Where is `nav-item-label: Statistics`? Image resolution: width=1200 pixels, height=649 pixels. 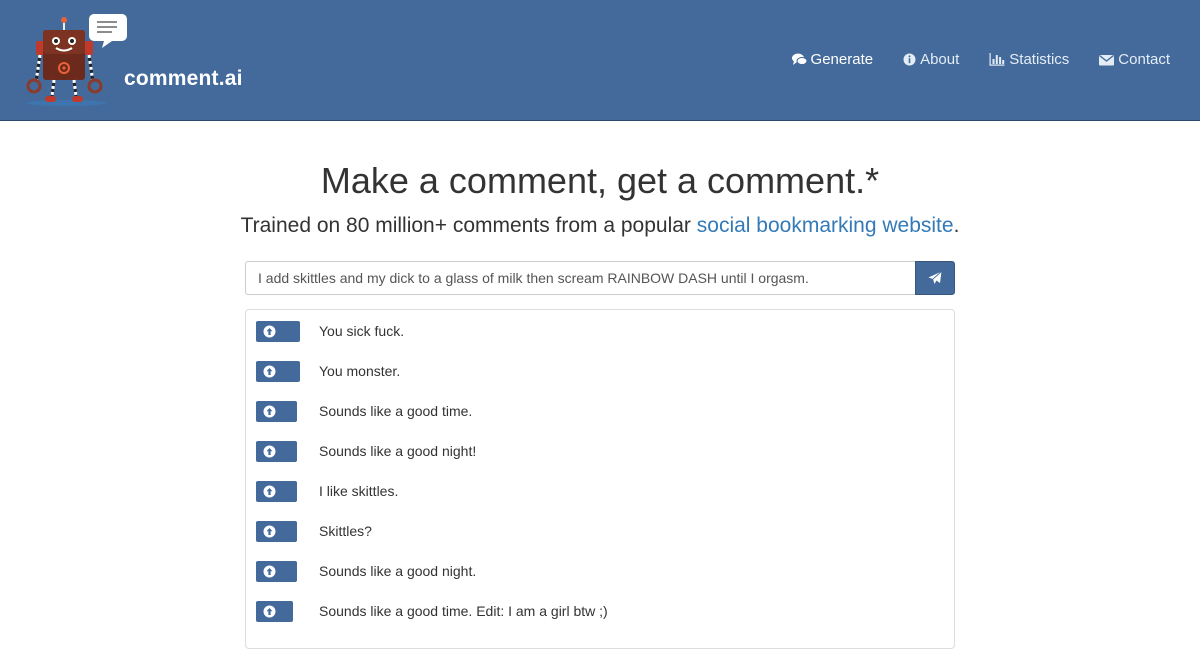 nav-item-label: Statistics is located at coordinates (1039, 59).